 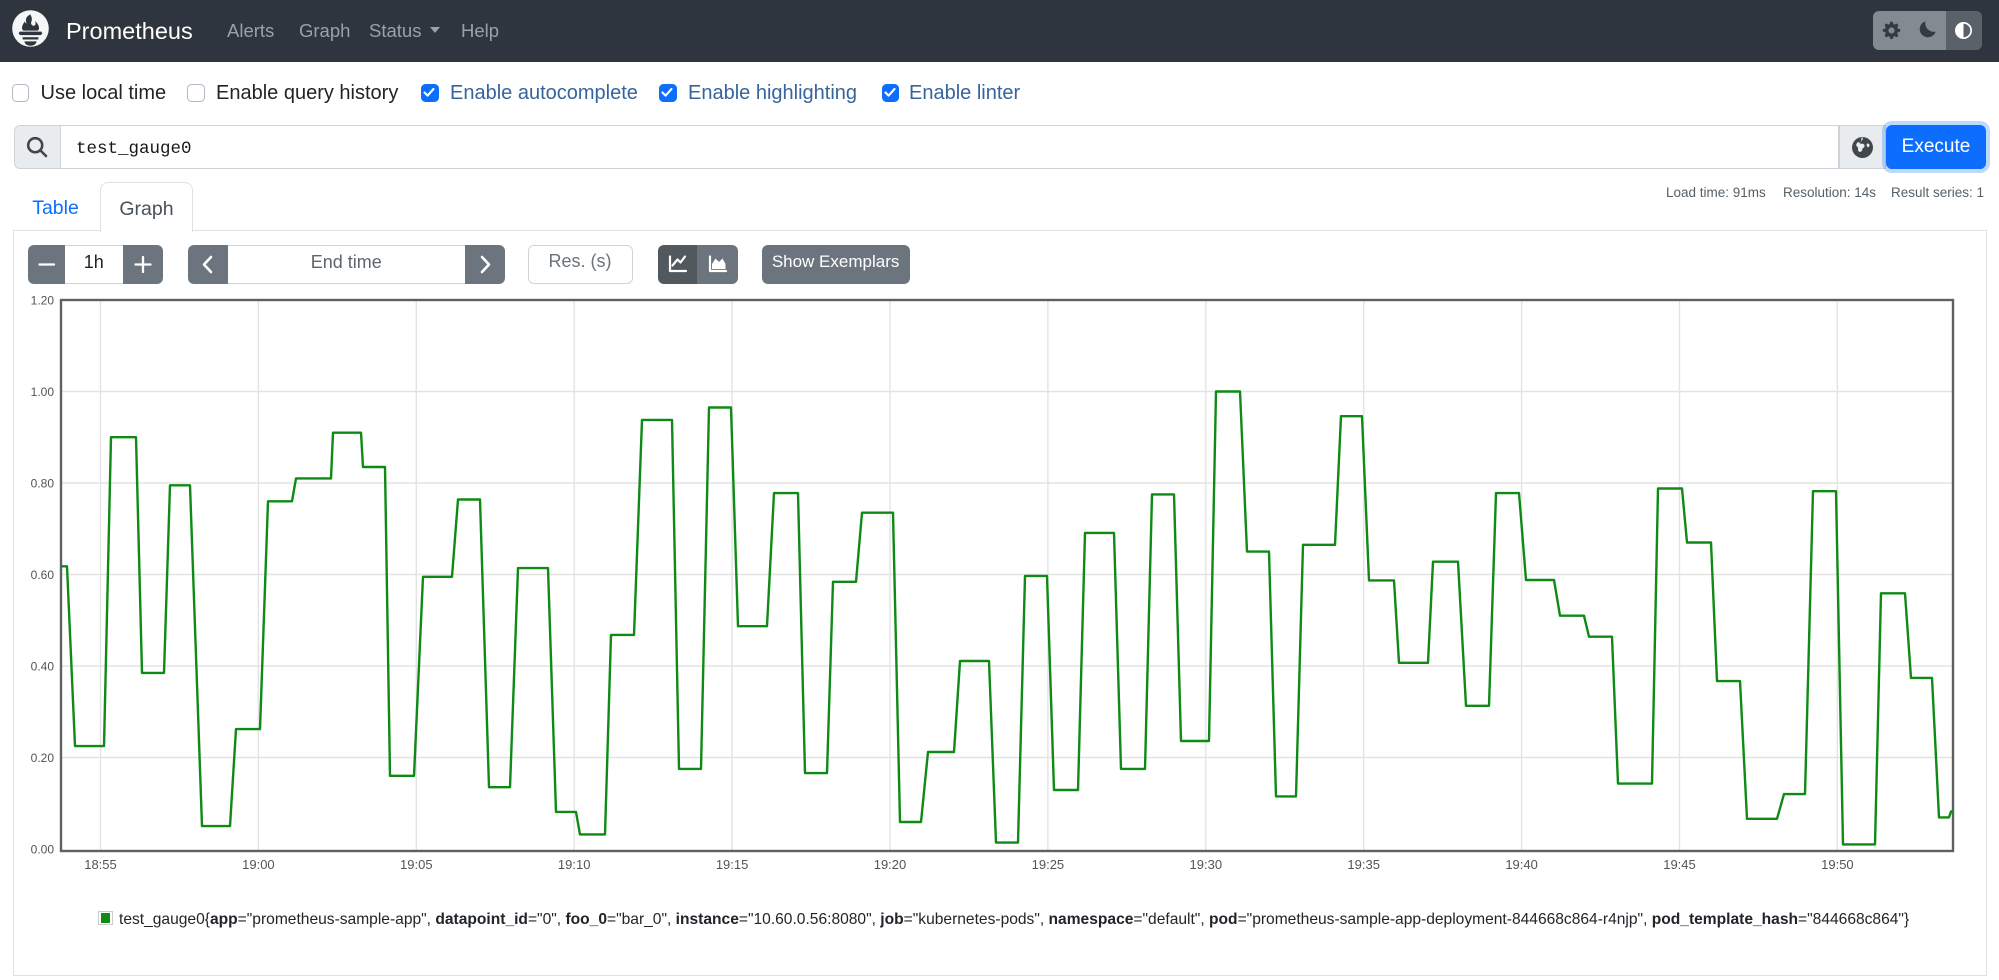 I want to click on svg-text: 19:45, so click(x=1679, y=864).